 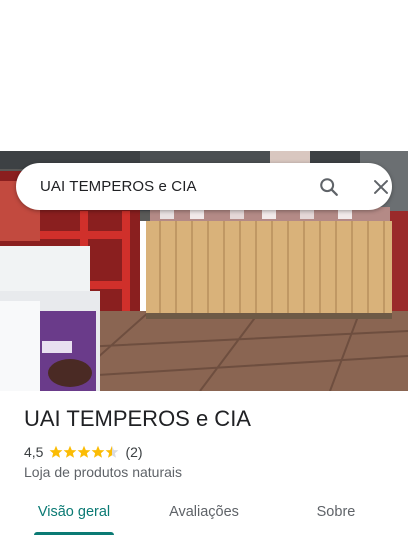 I want to click on tab-about: Sobre, so click(x=336, y=513).